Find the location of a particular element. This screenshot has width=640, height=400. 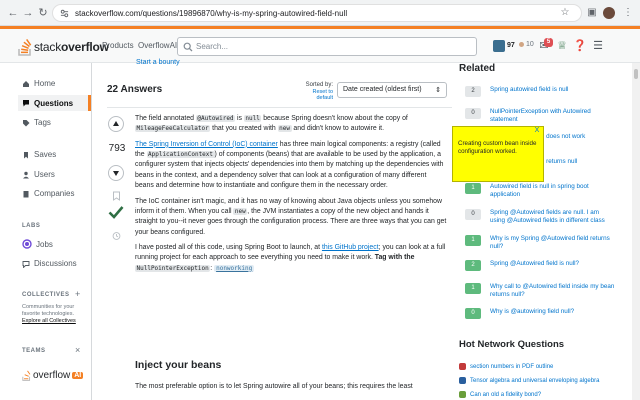

sidebar-item-saves: Saves is located at coordinates (39, 154).